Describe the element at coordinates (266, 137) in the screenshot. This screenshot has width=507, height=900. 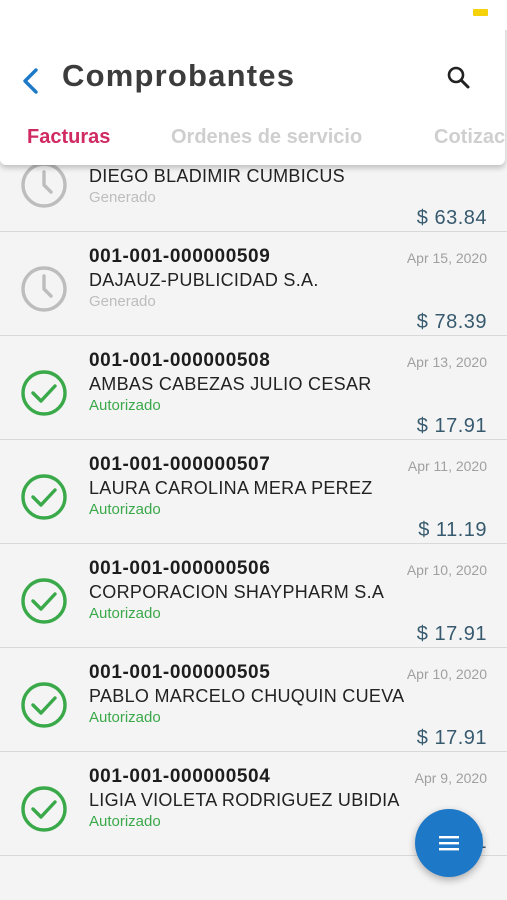
I see `tab-ordenes-de-servicio: Ordenes de servicio` at that location.